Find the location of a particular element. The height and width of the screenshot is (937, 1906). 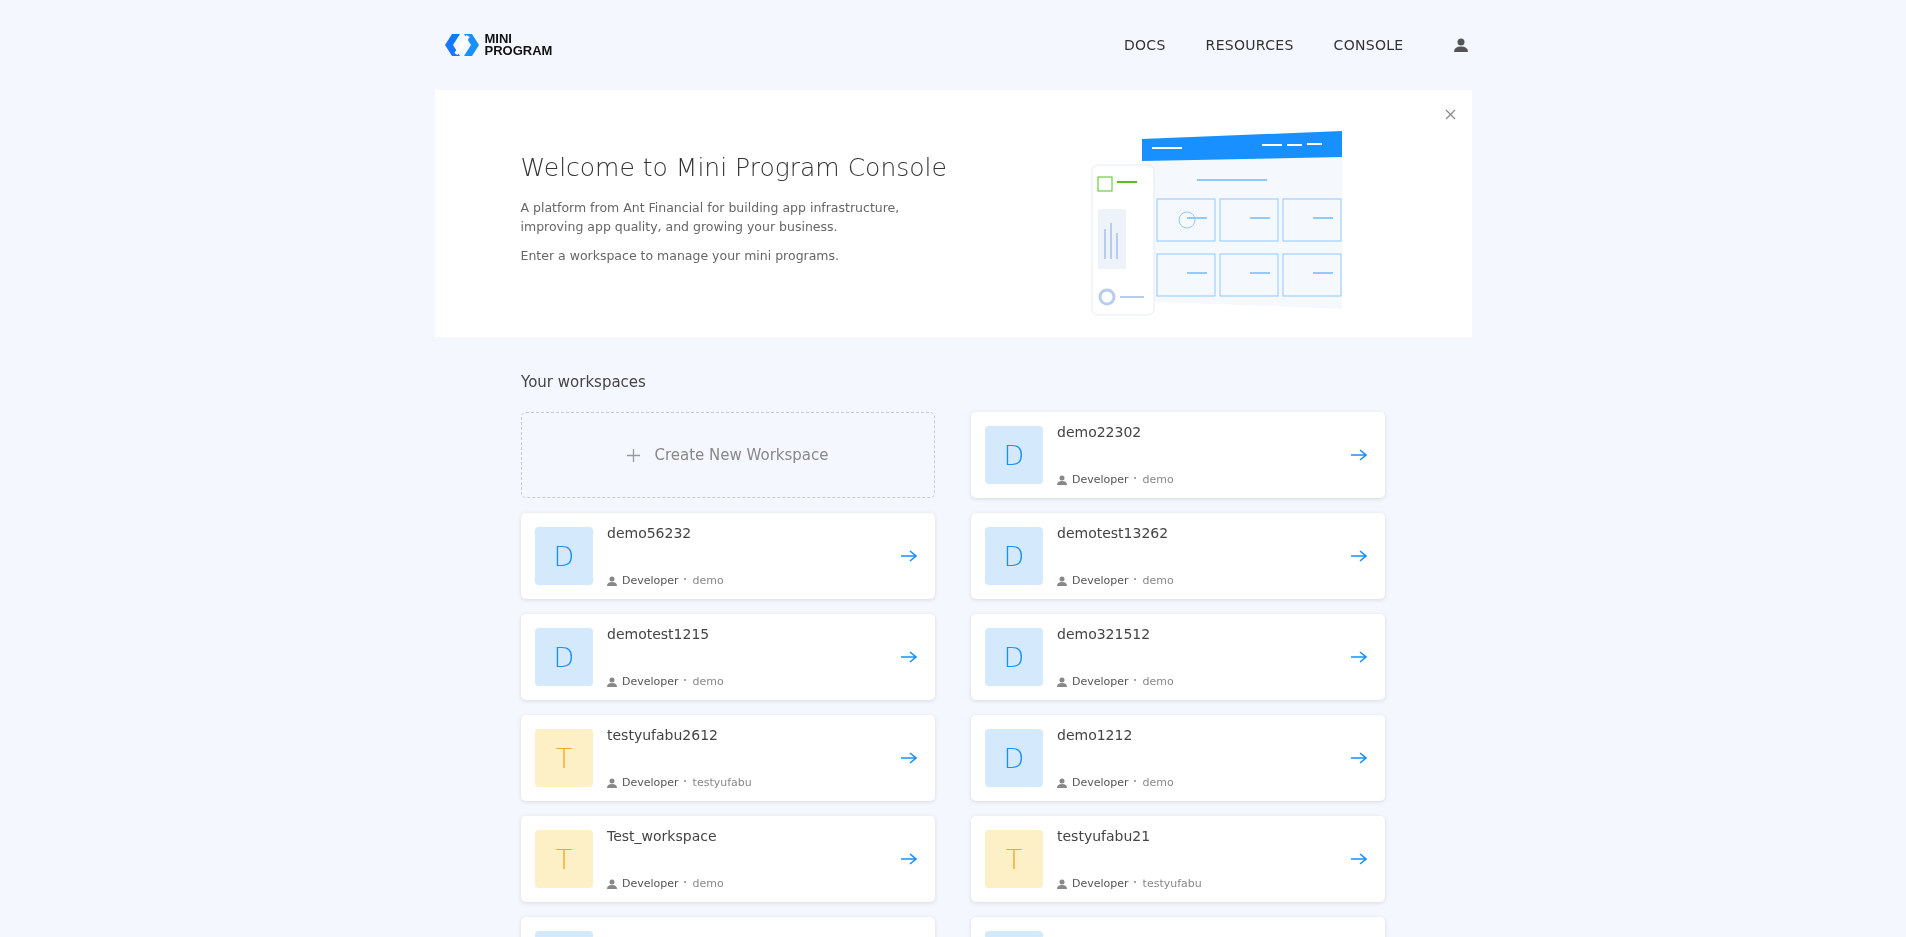

workspace-name: demo22302 is located at coordinates (1100, 432).